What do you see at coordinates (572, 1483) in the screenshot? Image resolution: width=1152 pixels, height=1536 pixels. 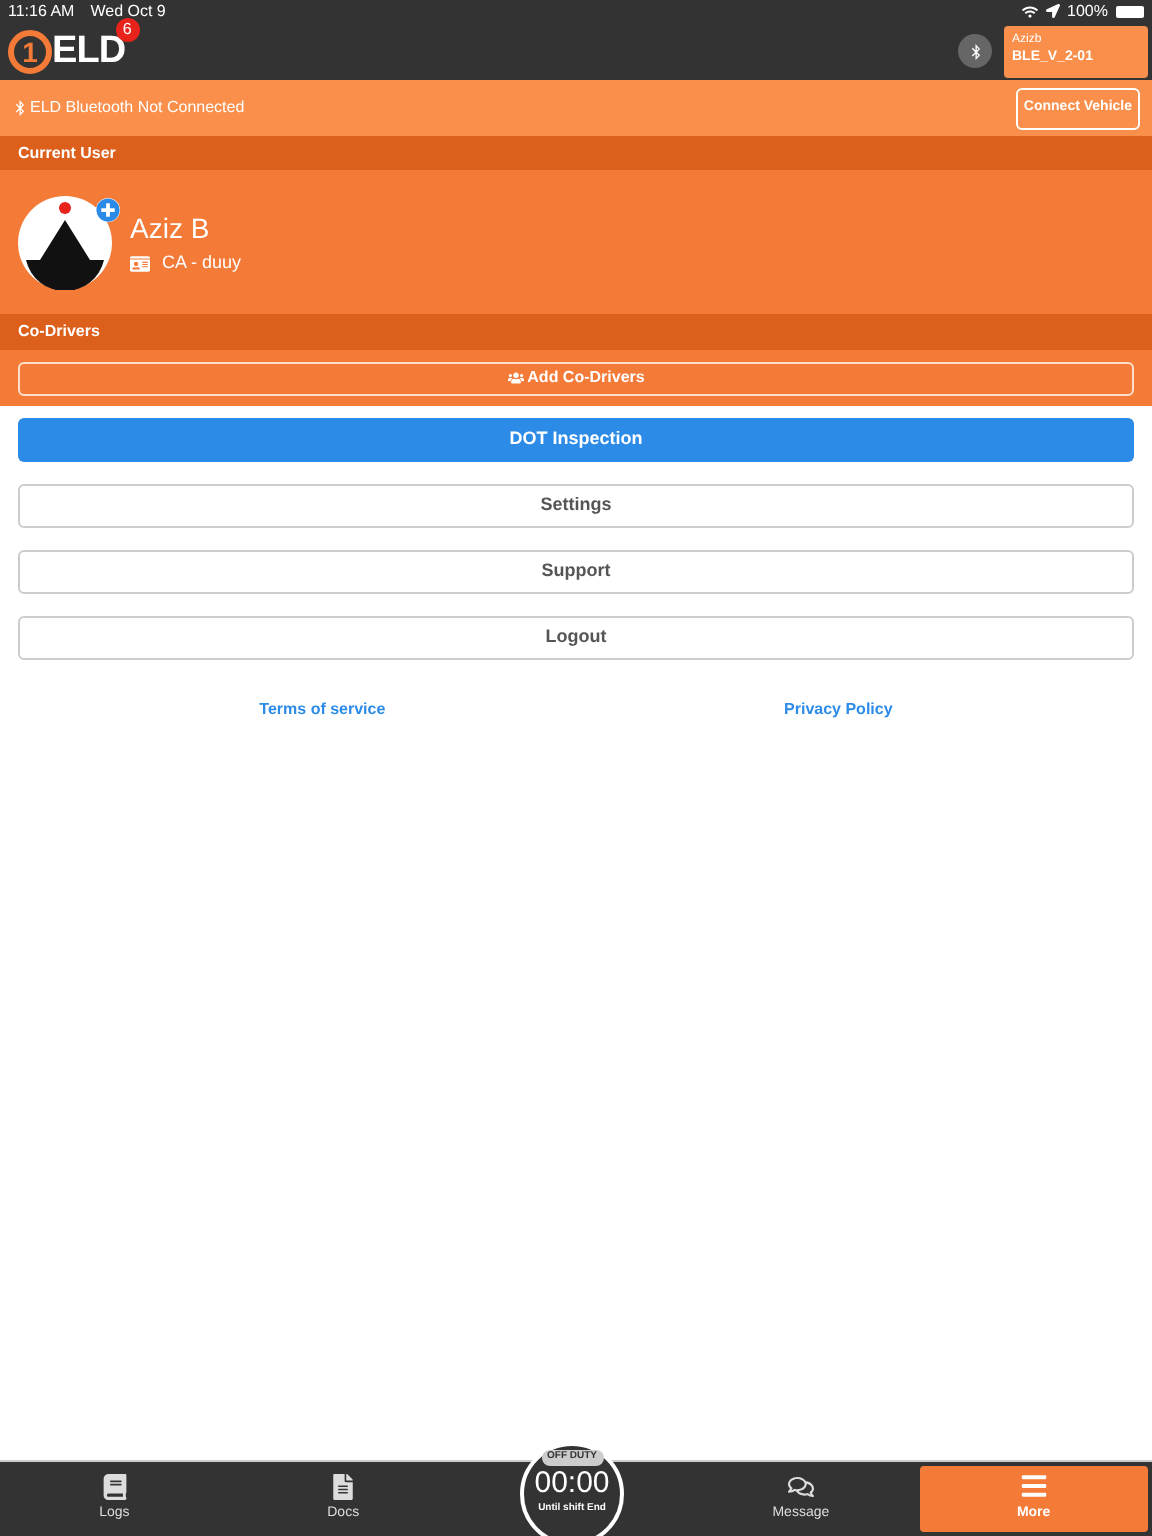 I see `timer-time: 00:00` at bounding box center [572, 1483].